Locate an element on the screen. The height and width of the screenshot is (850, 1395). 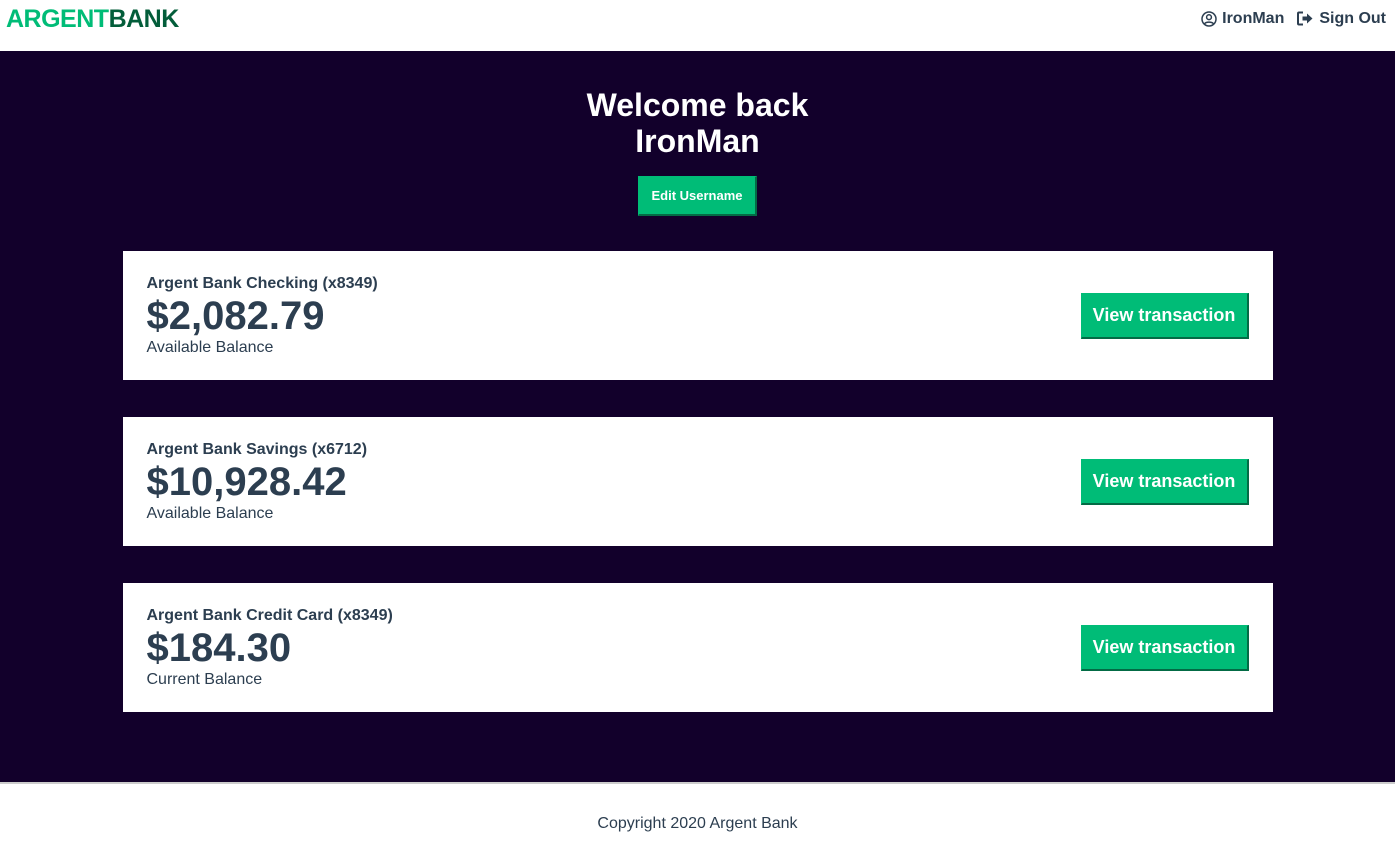
account-amount: $184.30 is located at coordinates (219, 648).